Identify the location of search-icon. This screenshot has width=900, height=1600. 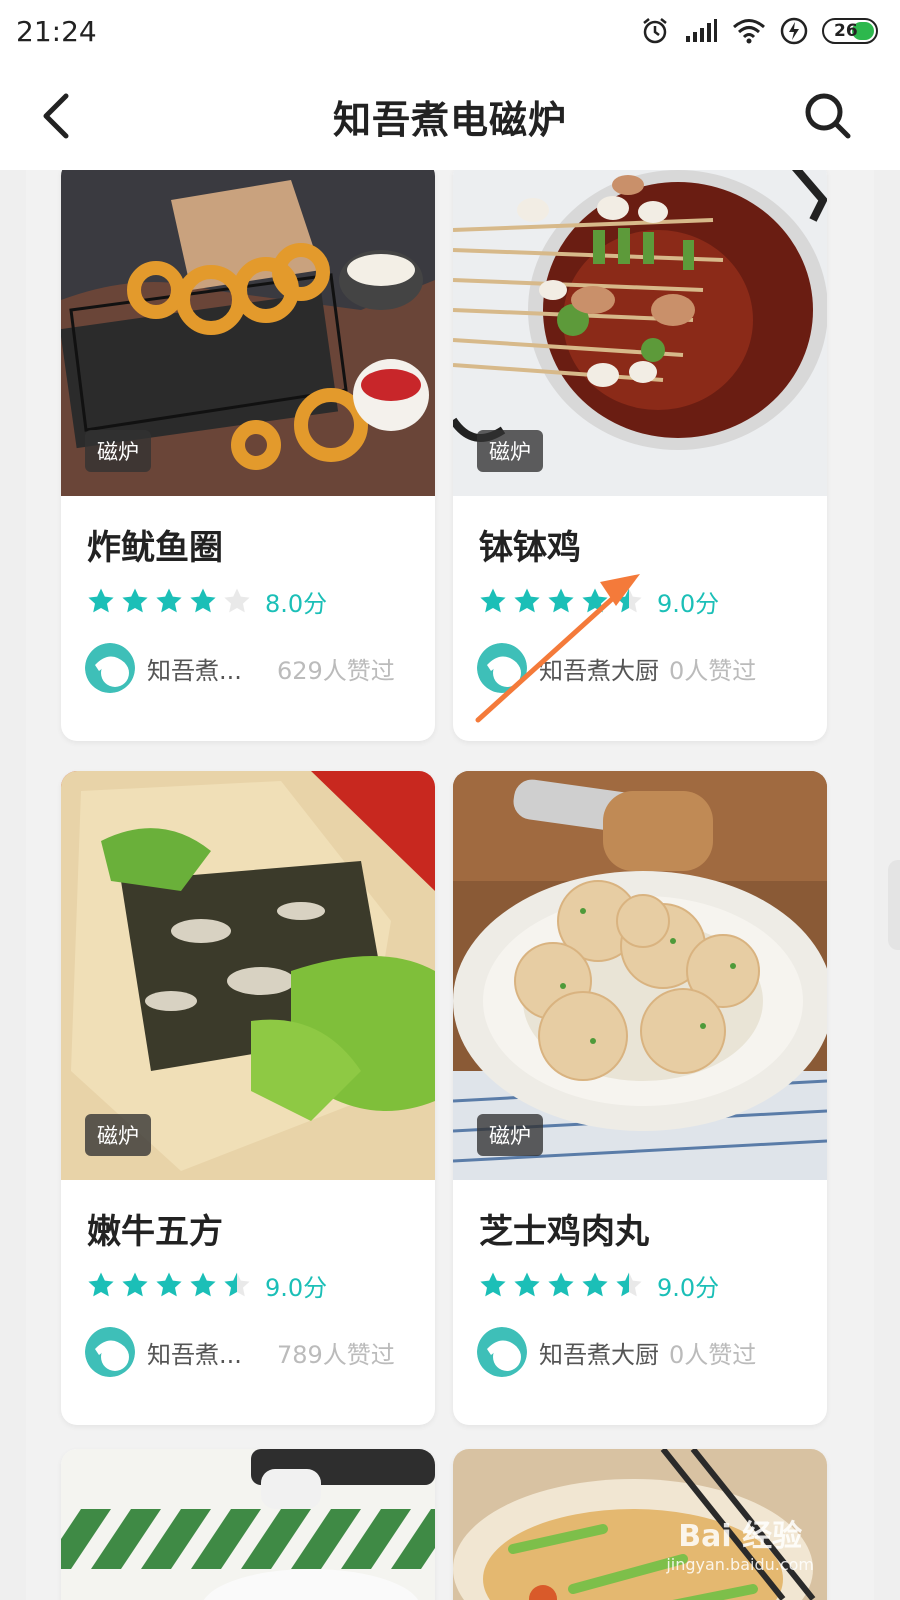
(828, 116).